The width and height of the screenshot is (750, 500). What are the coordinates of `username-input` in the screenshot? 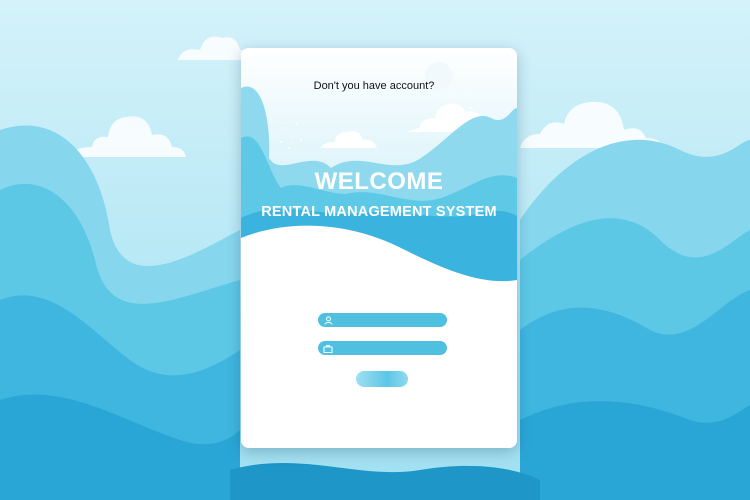 It's located at (385, 320).